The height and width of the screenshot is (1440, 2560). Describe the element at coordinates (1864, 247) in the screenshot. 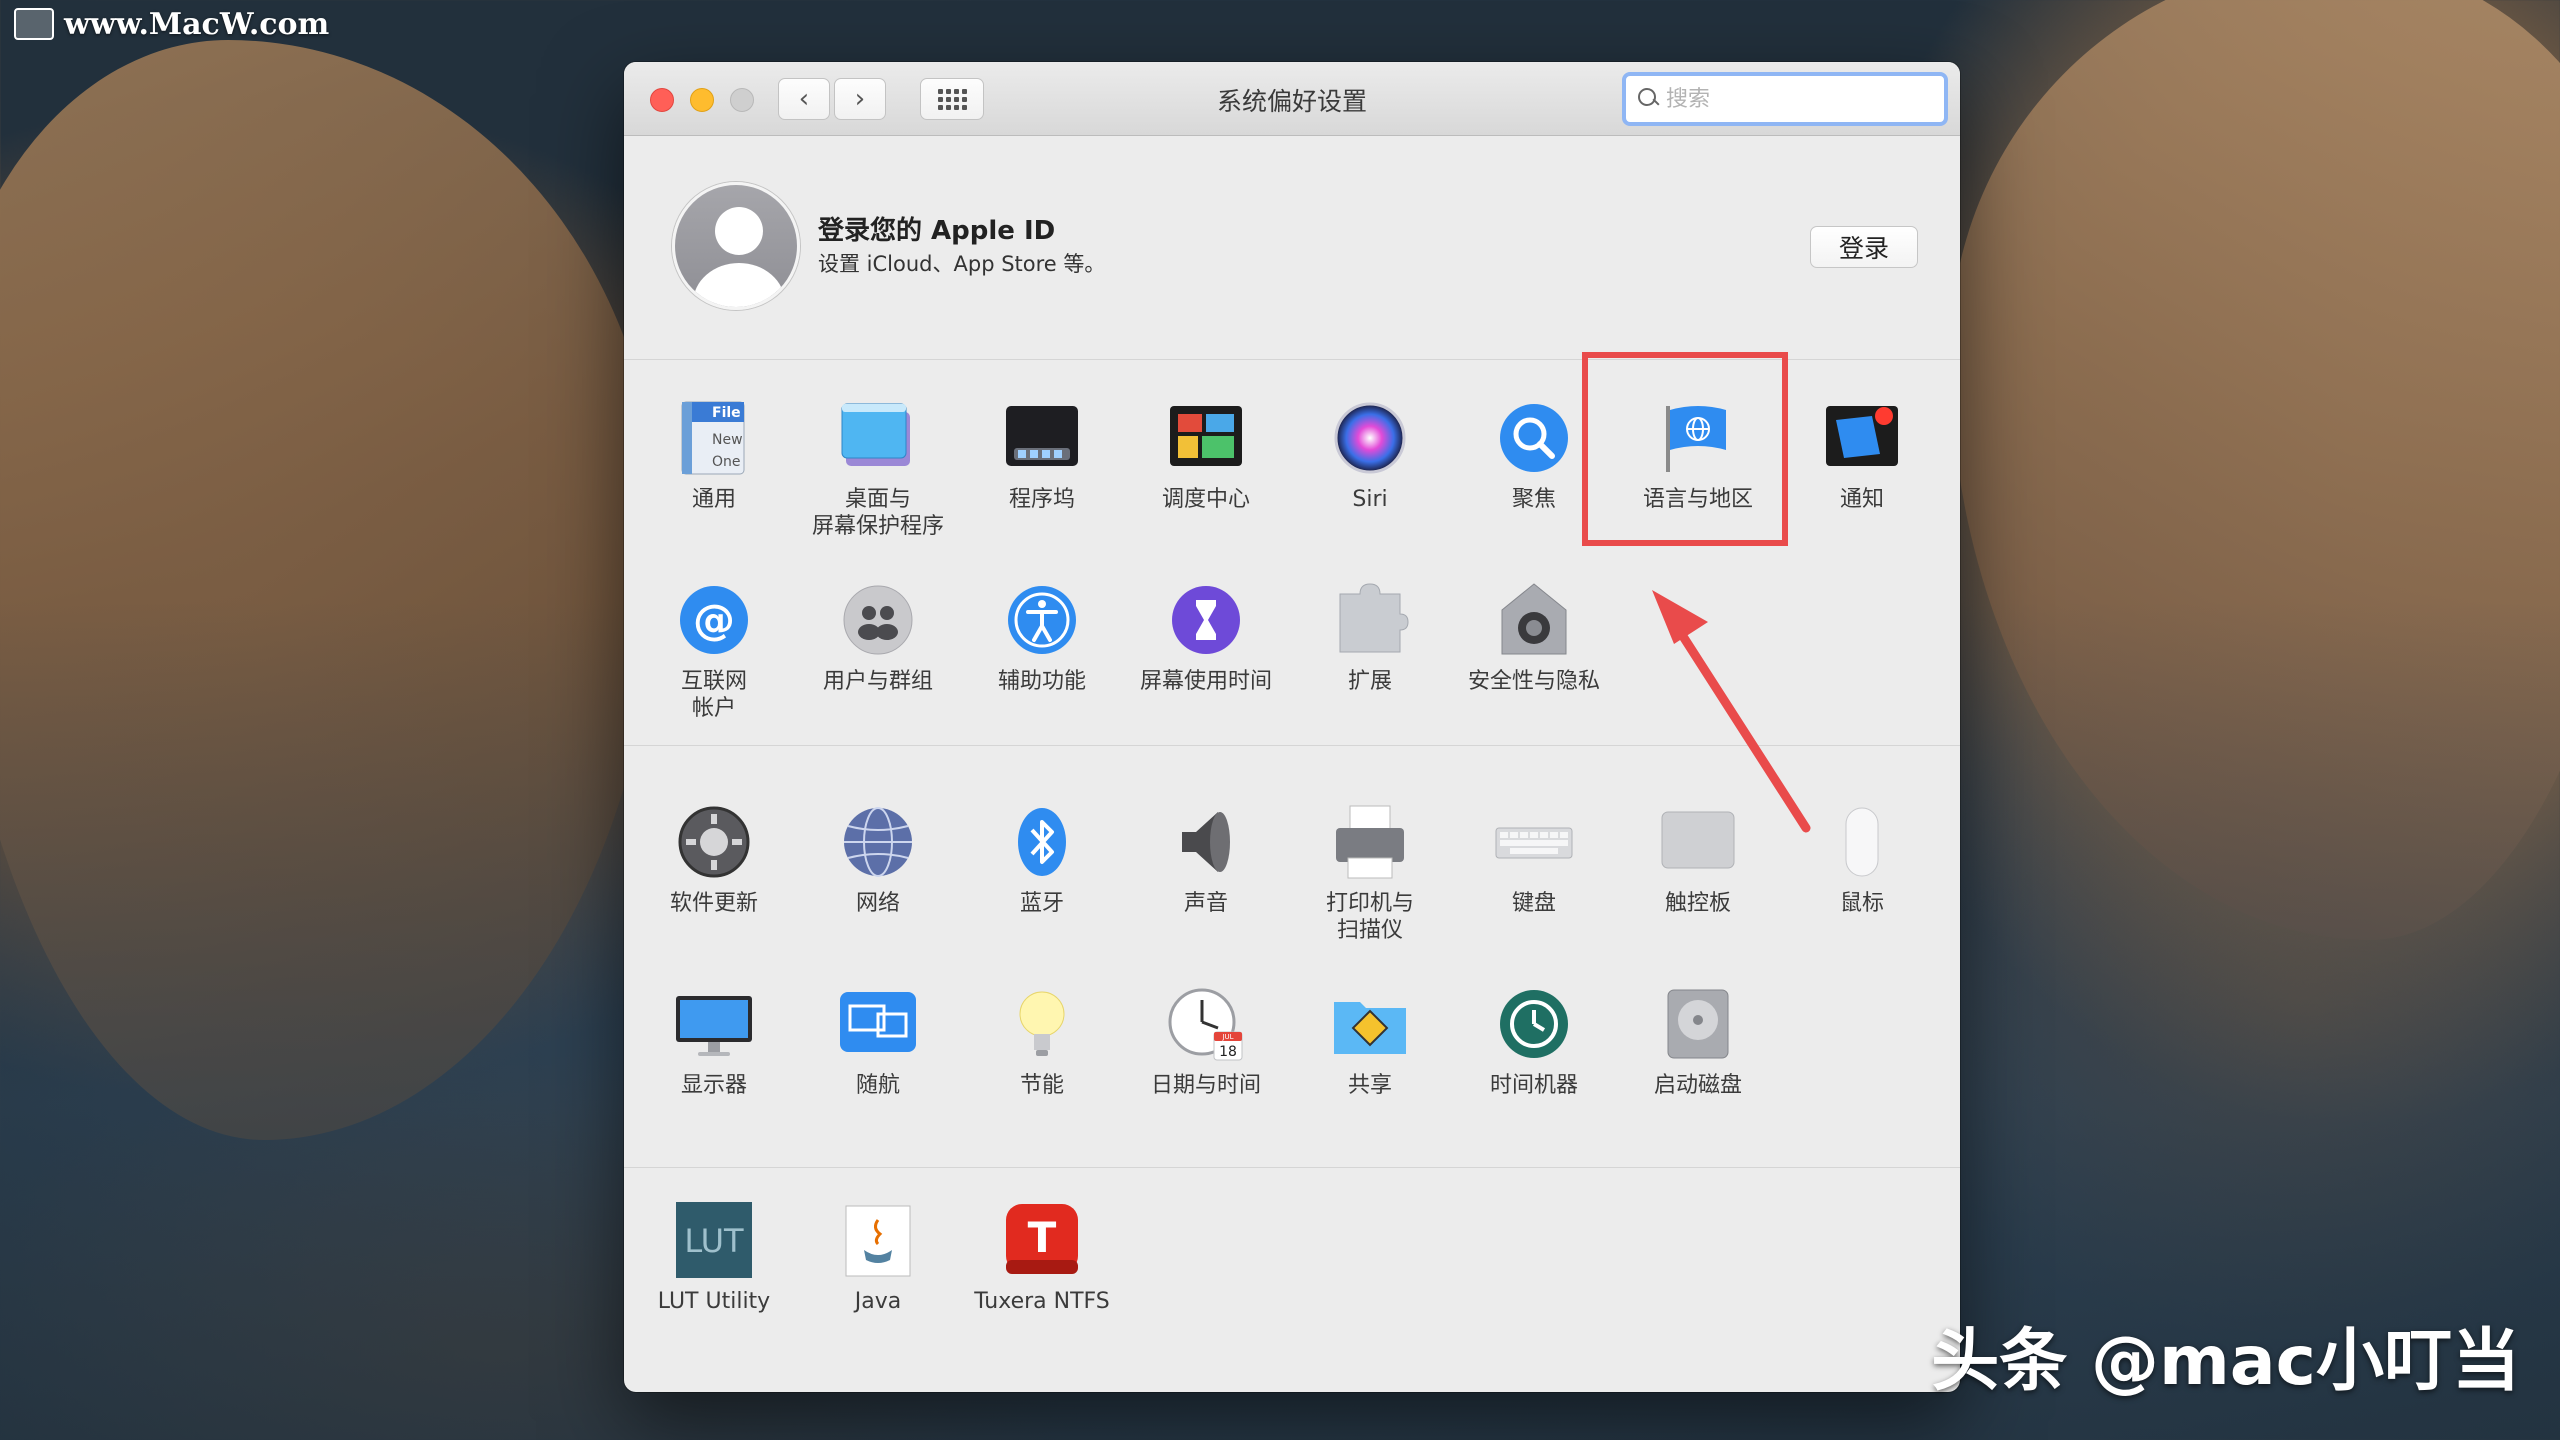

I see `login-button: 登录` at that location.